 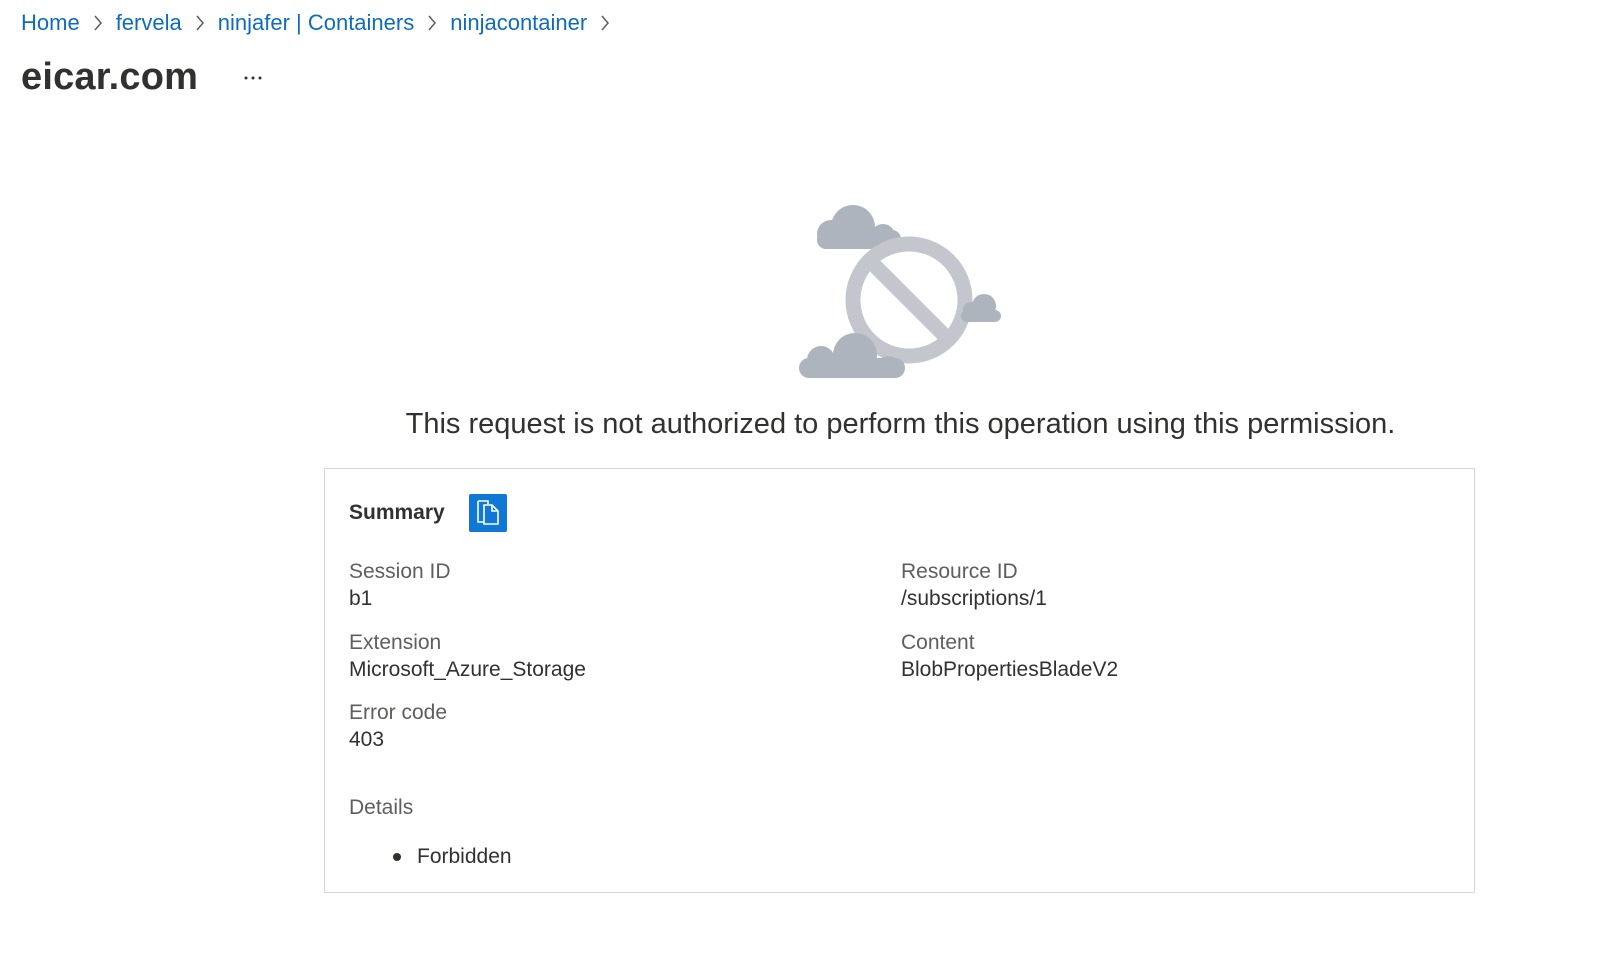 I want to click on resource-id-field: Resource ID /subscriptions/1, so click(x=974, y=586).